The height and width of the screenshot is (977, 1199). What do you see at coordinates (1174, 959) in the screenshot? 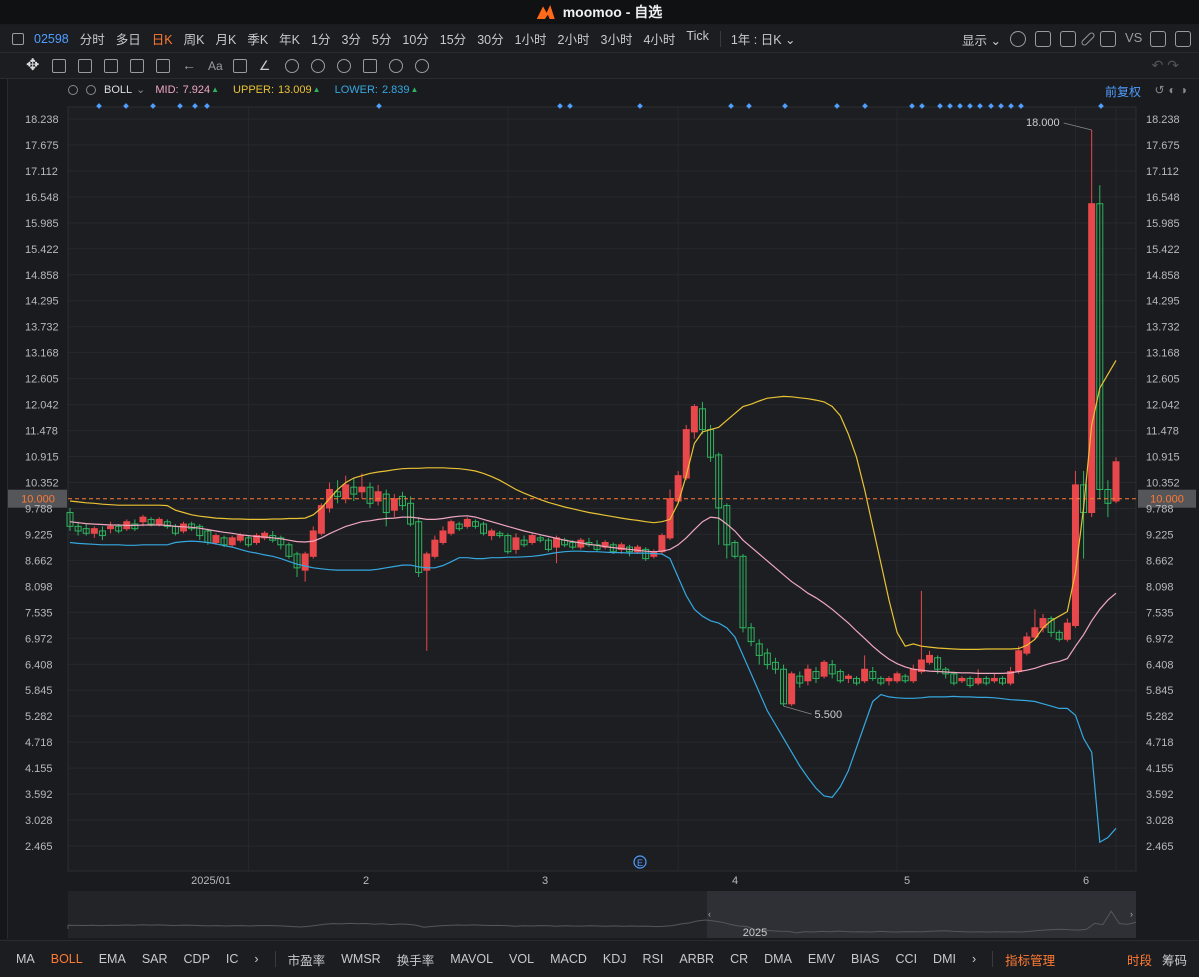
I see `chips-tab: 筹码` at bounding box center [1174, 959].